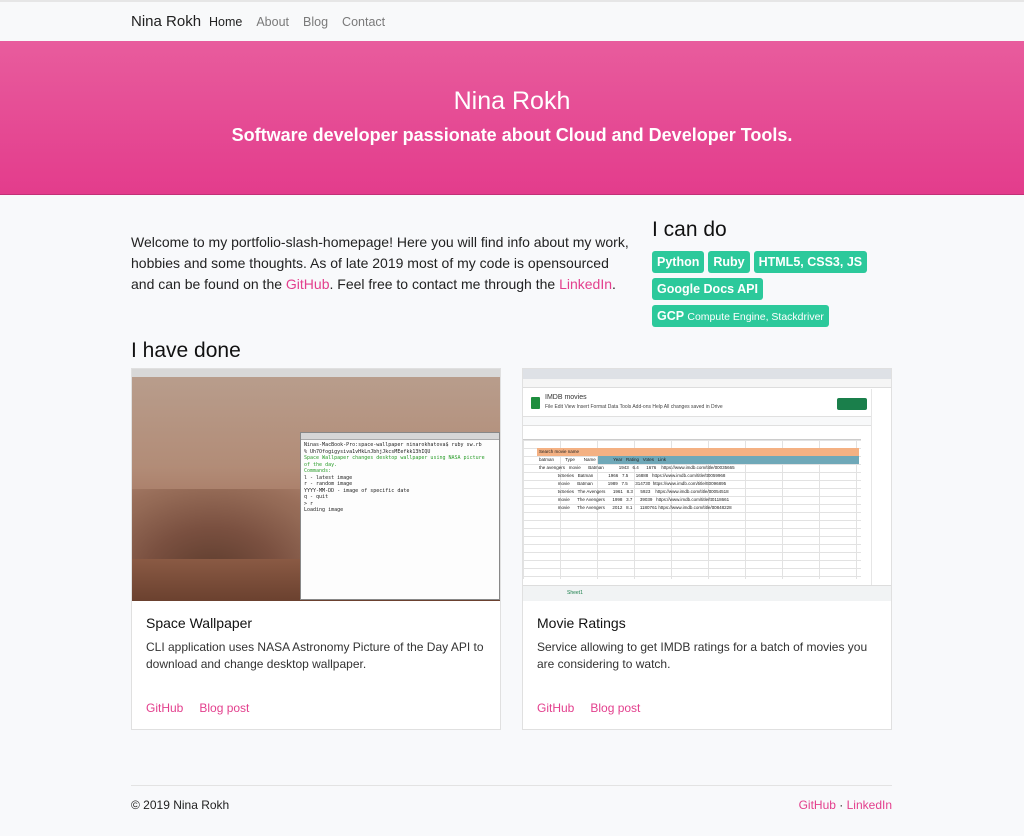 The height and width of the screenshot is (836, 1024). Describe the element at coordinates (297, 22) in the screenshot. I see `nav-links: Home About Blog Contact` at that location.